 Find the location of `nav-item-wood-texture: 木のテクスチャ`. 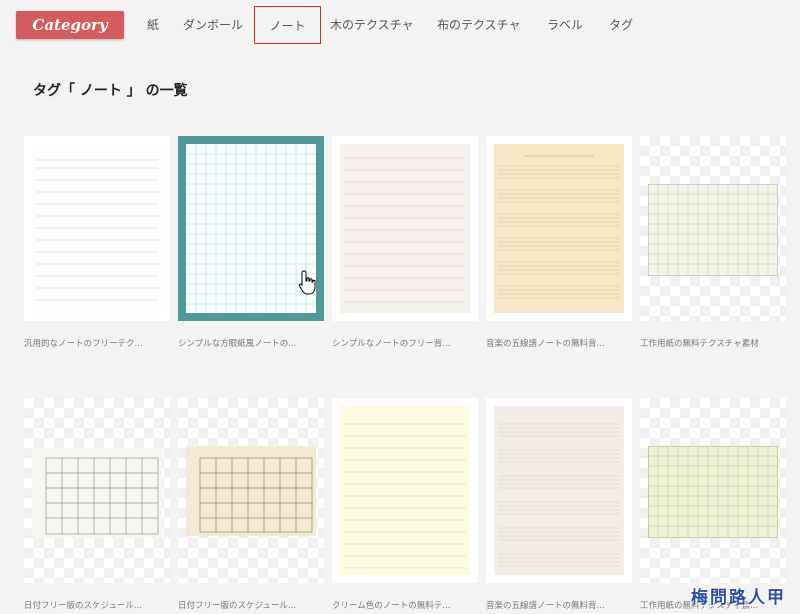

nav-item-wood-texture: 木のテクスチャ is located at coordinates (372, 25).